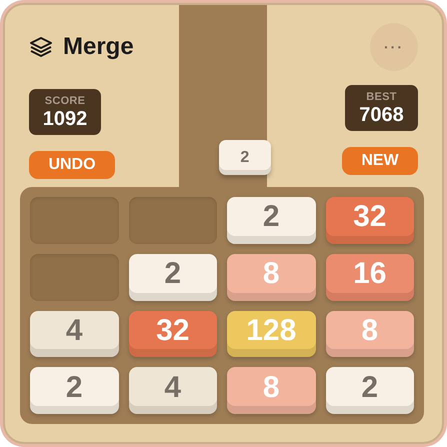 The image size is (447, 447). I want to click on next-tile: 2, so click(244, 157).